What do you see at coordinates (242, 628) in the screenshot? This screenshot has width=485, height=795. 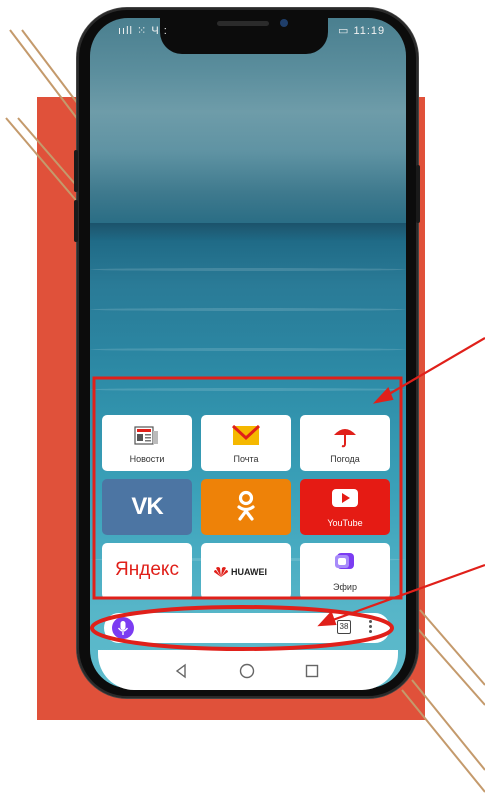 I see `highlight-ellipse` at bounding box center [242, 628].